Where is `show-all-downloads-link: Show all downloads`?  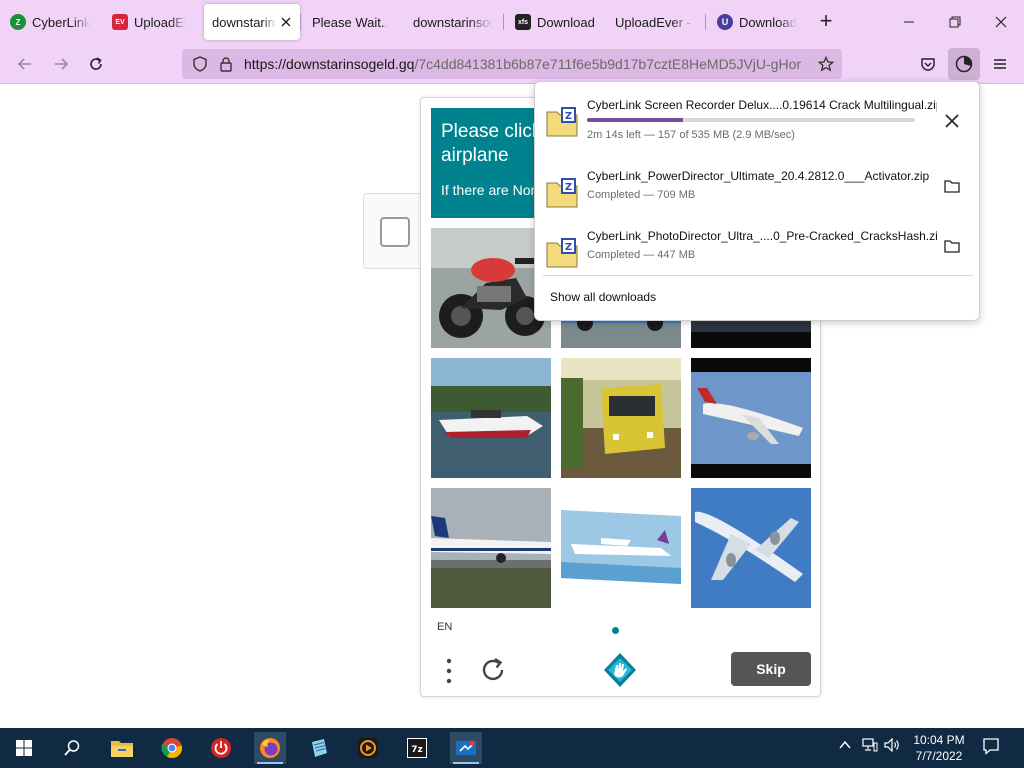
show-all-downloads-link: Show all downloads is located at coordinates (603, 297).